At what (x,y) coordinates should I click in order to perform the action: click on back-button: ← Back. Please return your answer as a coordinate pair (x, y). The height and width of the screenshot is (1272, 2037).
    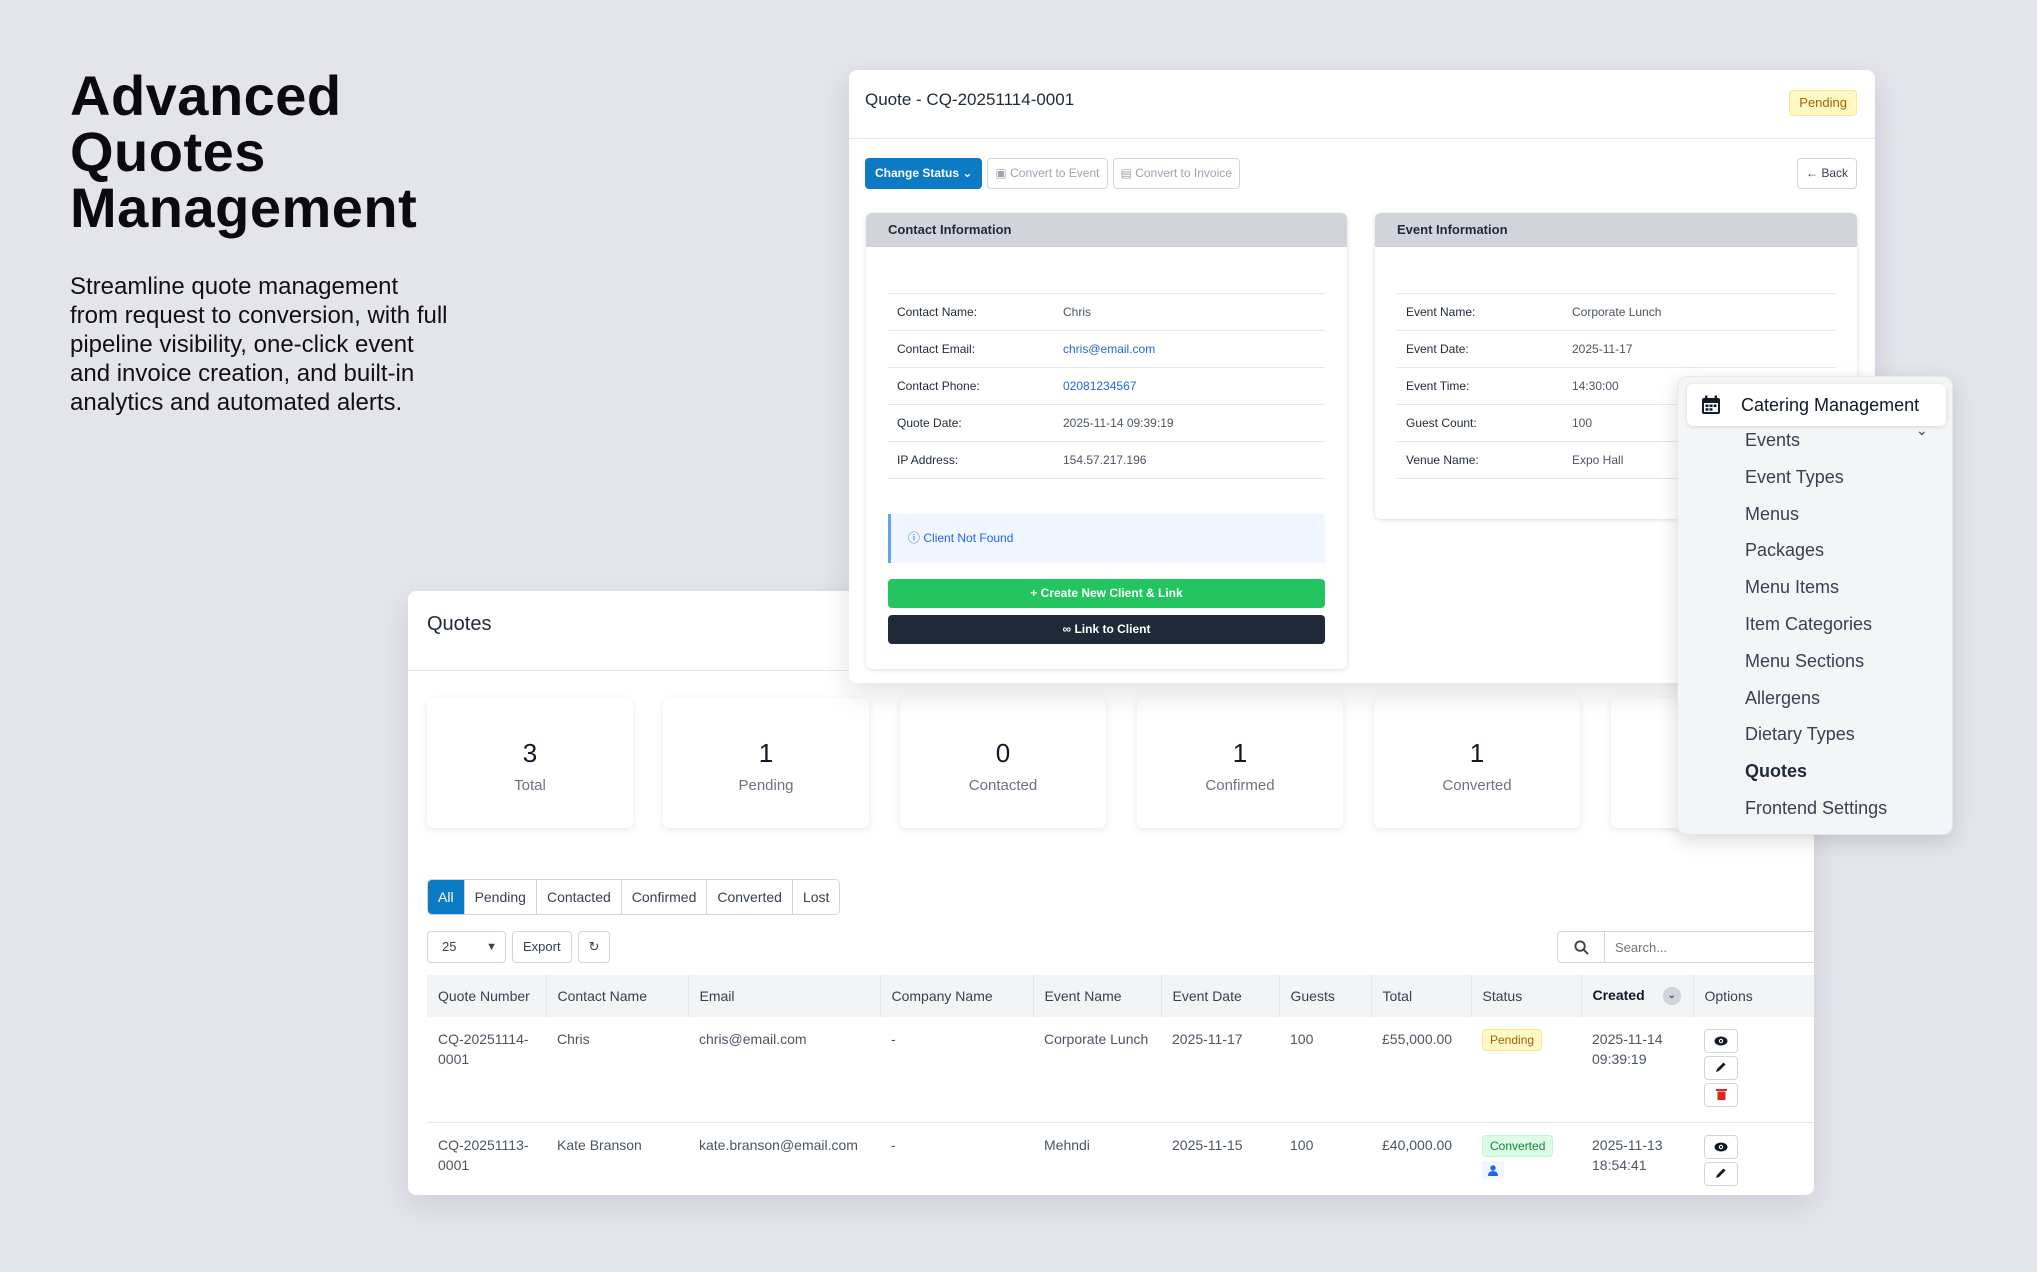
    Looking at the image, I should click on (1826, 173).